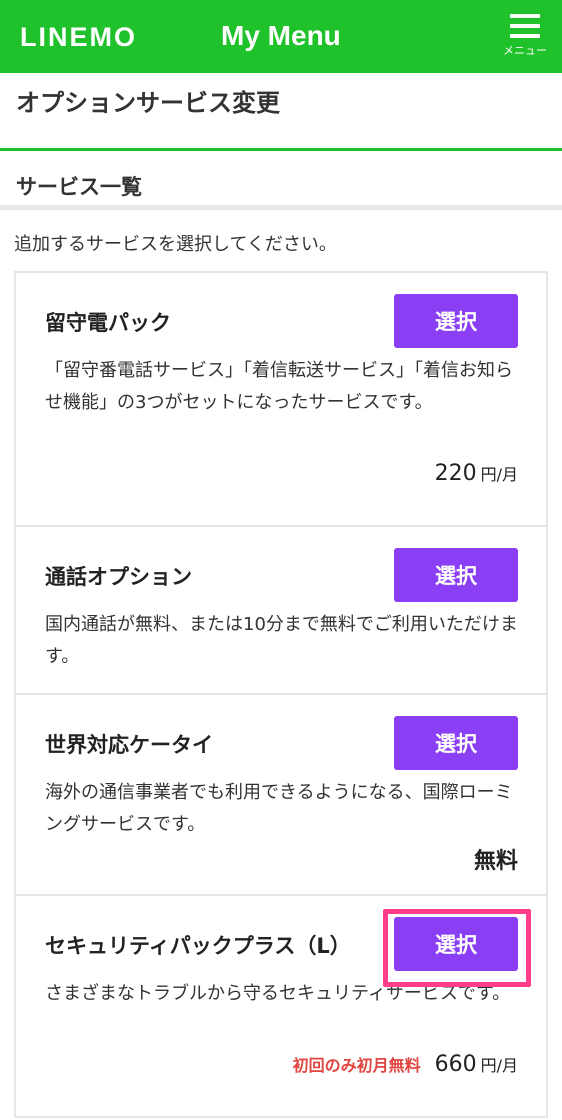 This screenshot has height=1120, width=562. I want to click on price-row: 220 円/月, so click(476, 473).